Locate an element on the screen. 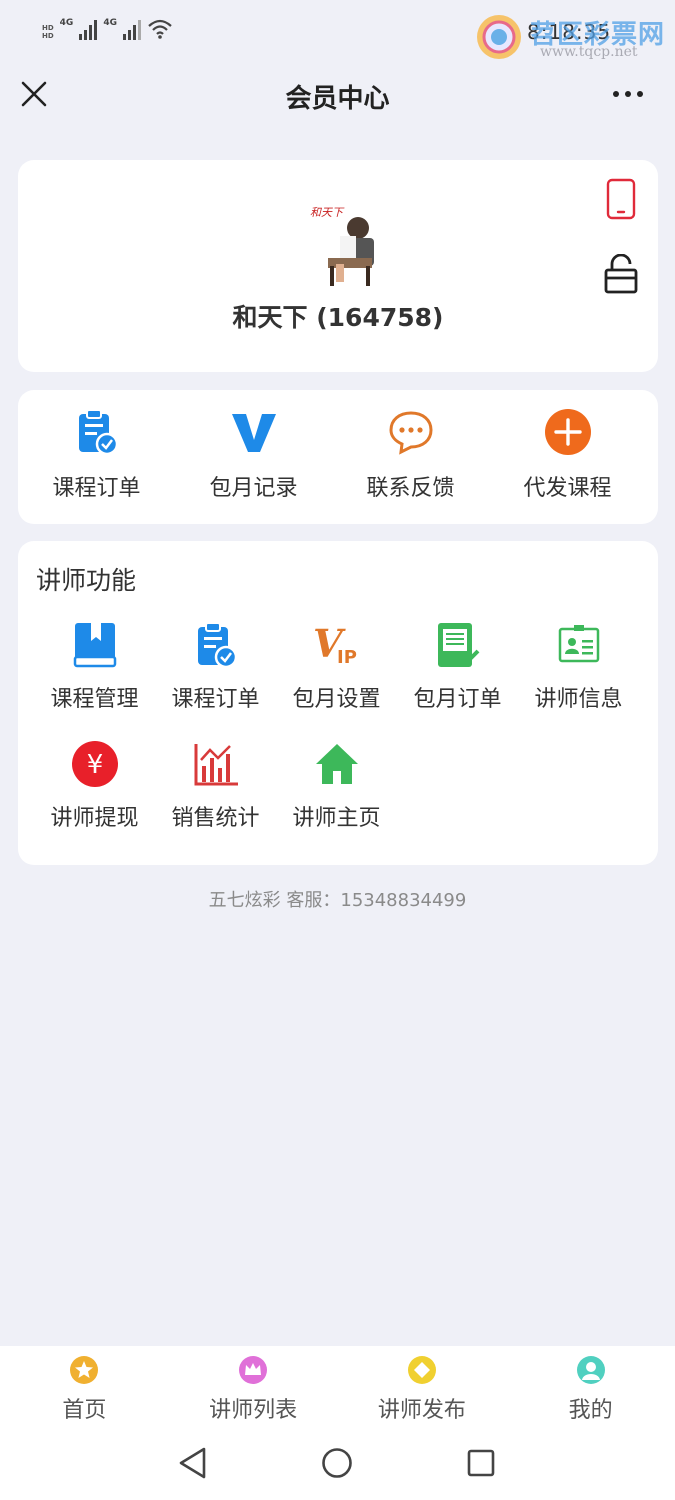 The image size is (675, 1500). page-title: 会员中心 is located at coordinates (337, 99).